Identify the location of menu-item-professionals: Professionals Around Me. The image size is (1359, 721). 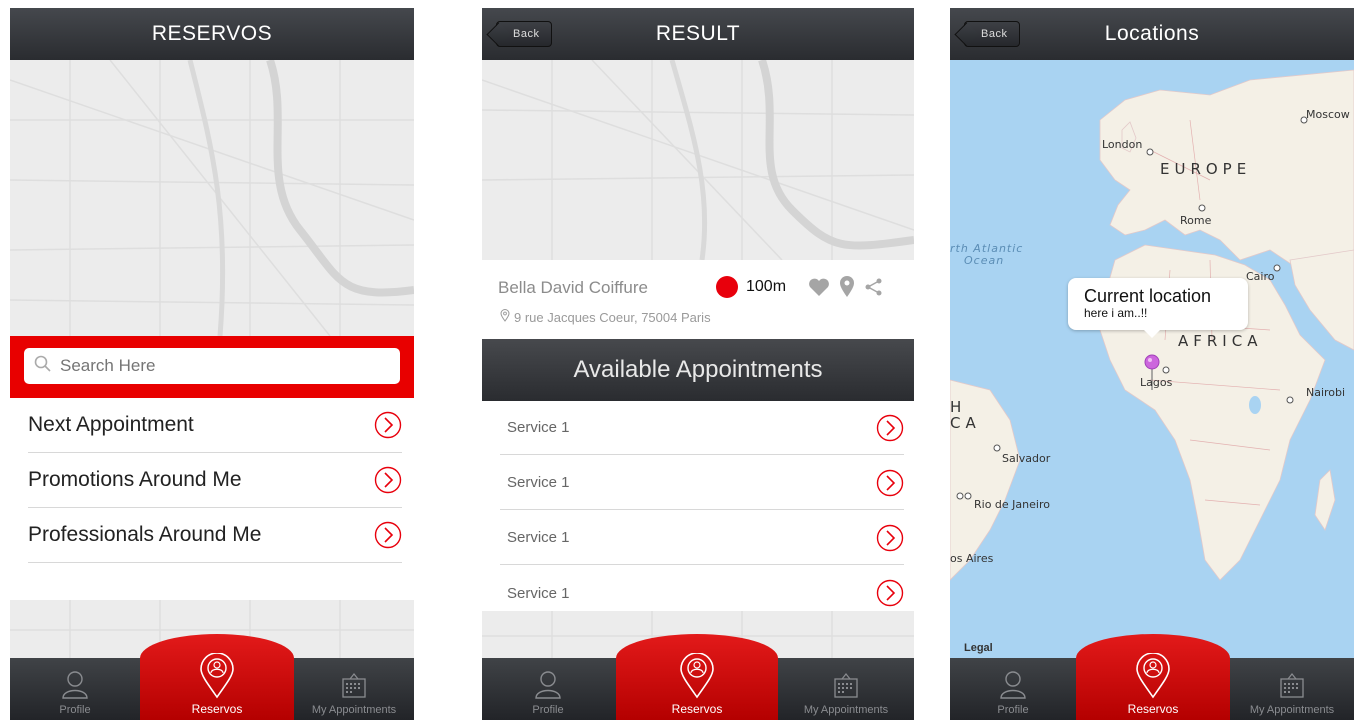
(215, 535).